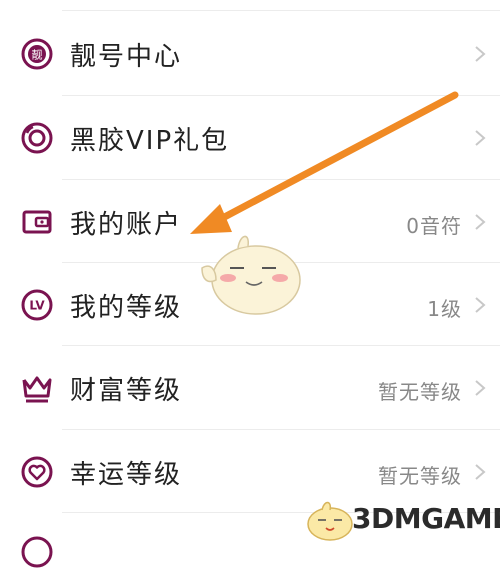  Describe the element at coordinates (250, 388) in the screenshot. I see `menu-item-wealth-level: 财富等级 暂无等级` at that location.